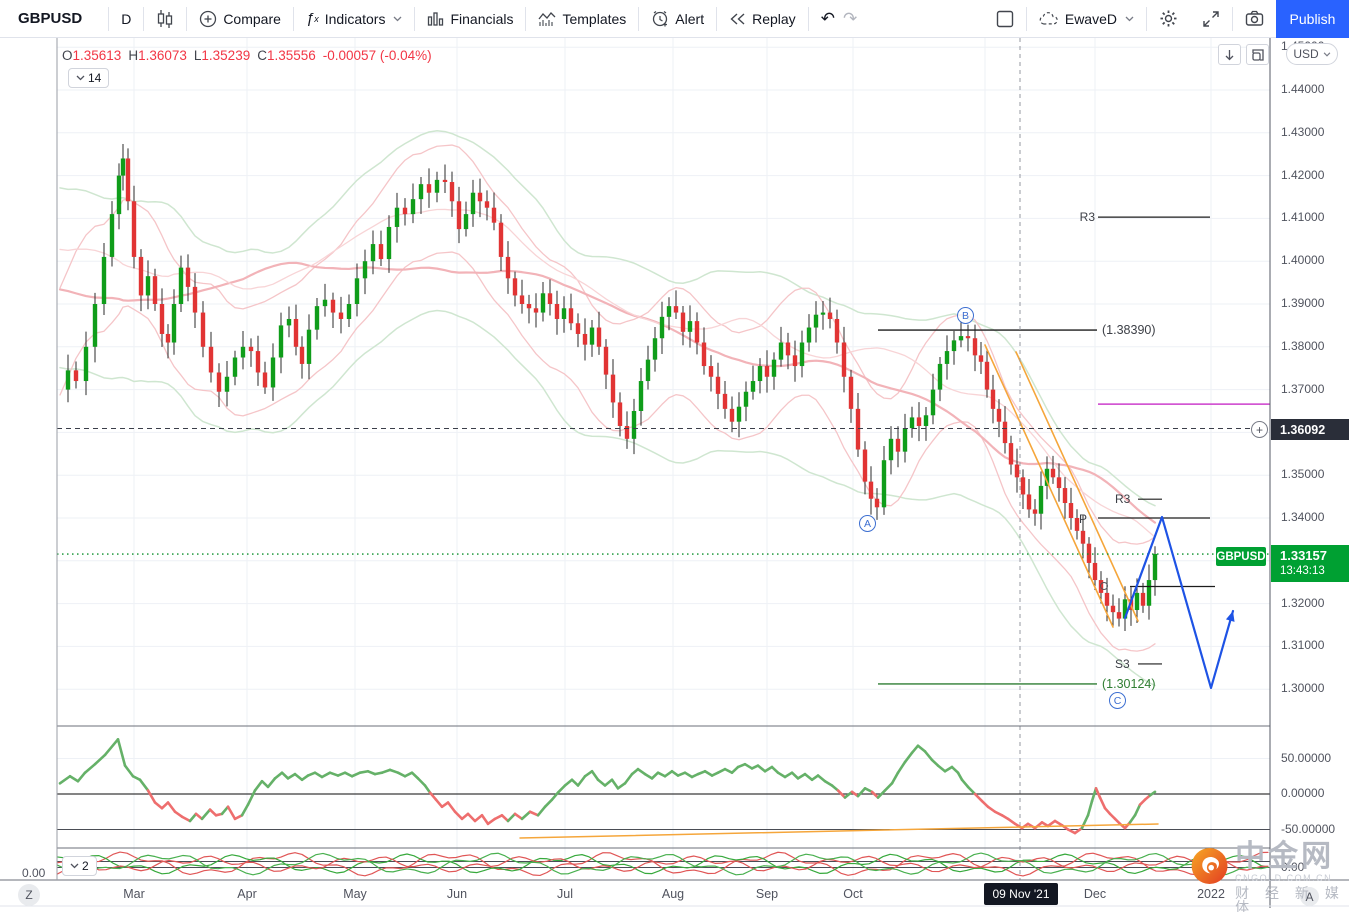 This screenshot has width=1349, height=912. I want to click on indicator-length-button: 14, so click(89, 78).